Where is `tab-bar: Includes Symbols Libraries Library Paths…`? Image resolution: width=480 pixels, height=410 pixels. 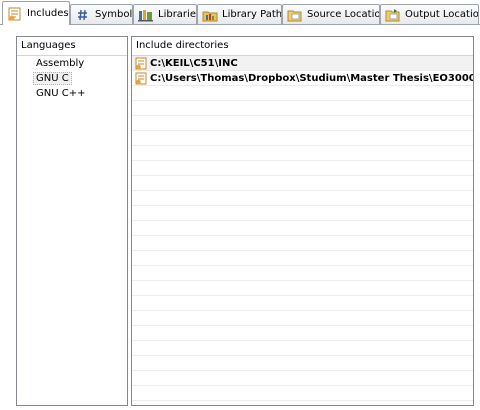
tab-bar: Includes Symbols Libraries Library Paths… is located at coordinates (240, 12).